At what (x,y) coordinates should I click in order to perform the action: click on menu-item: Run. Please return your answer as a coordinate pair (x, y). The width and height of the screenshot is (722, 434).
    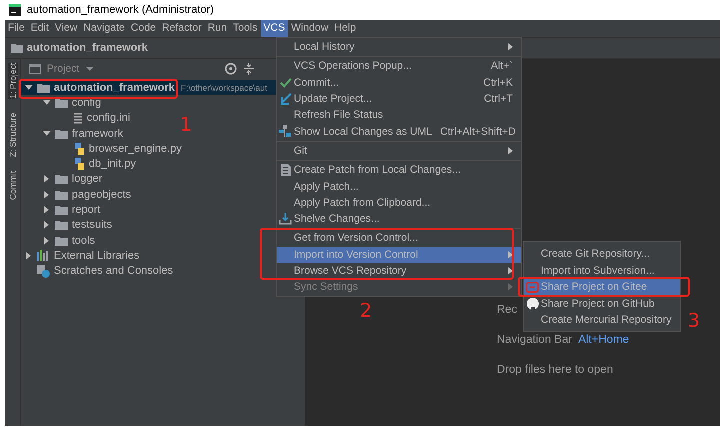
    Looking at the image, I should click on (217, 28).